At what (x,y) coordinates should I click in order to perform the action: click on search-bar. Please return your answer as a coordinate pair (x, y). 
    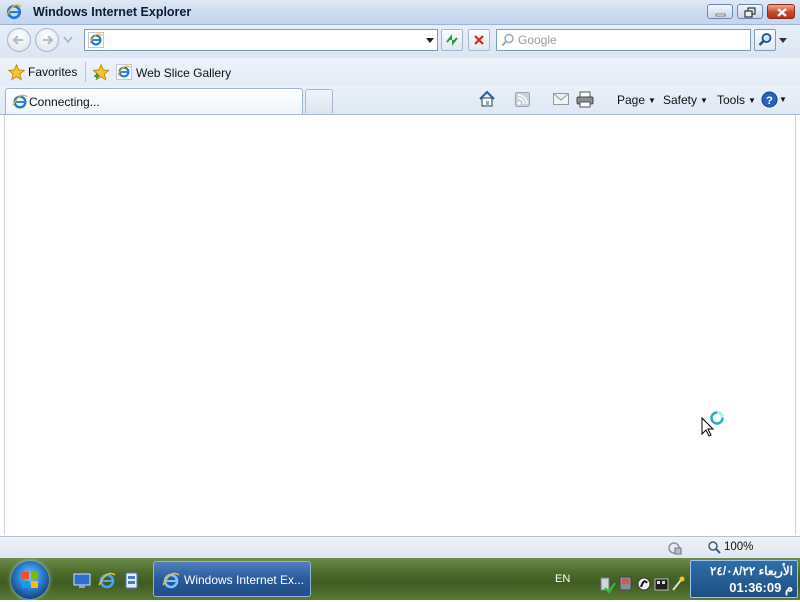
    Looking at the image, I should click on (623, 40).